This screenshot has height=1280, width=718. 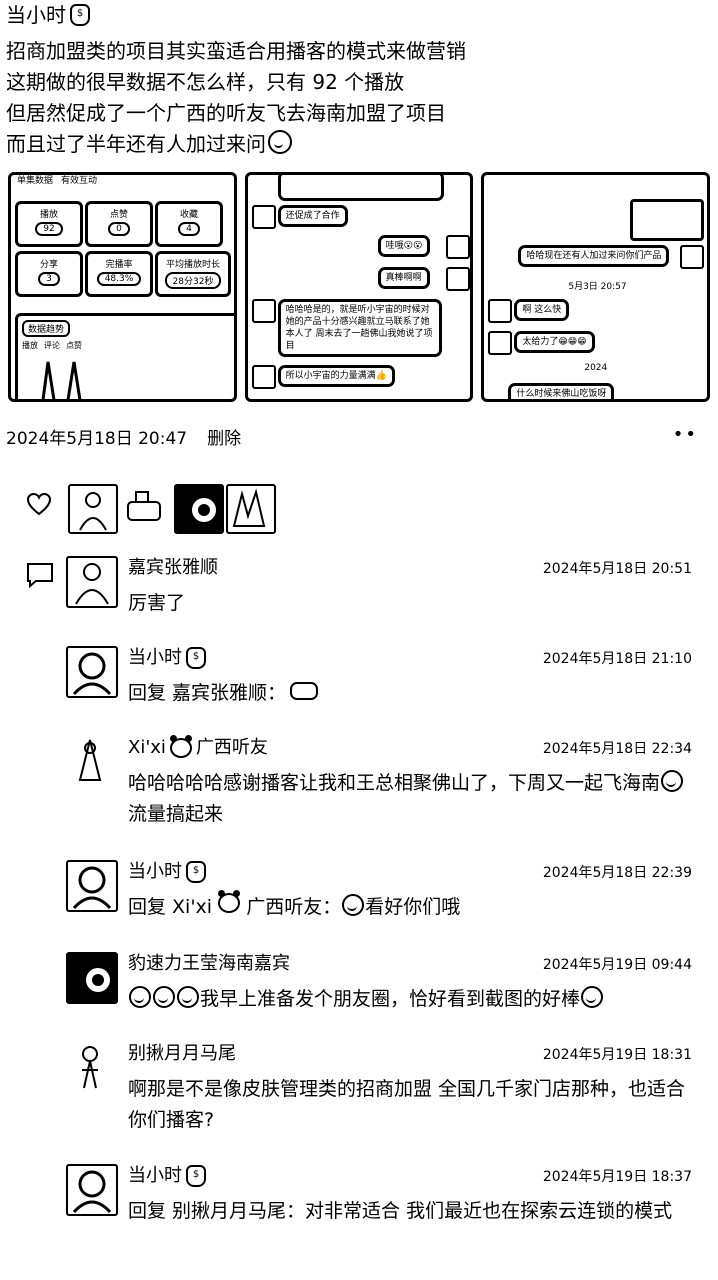 What do you see at coordinates (592, 997) in the screenshot?
I see `wink-emoji-icon` at bounding box center [592, 997].